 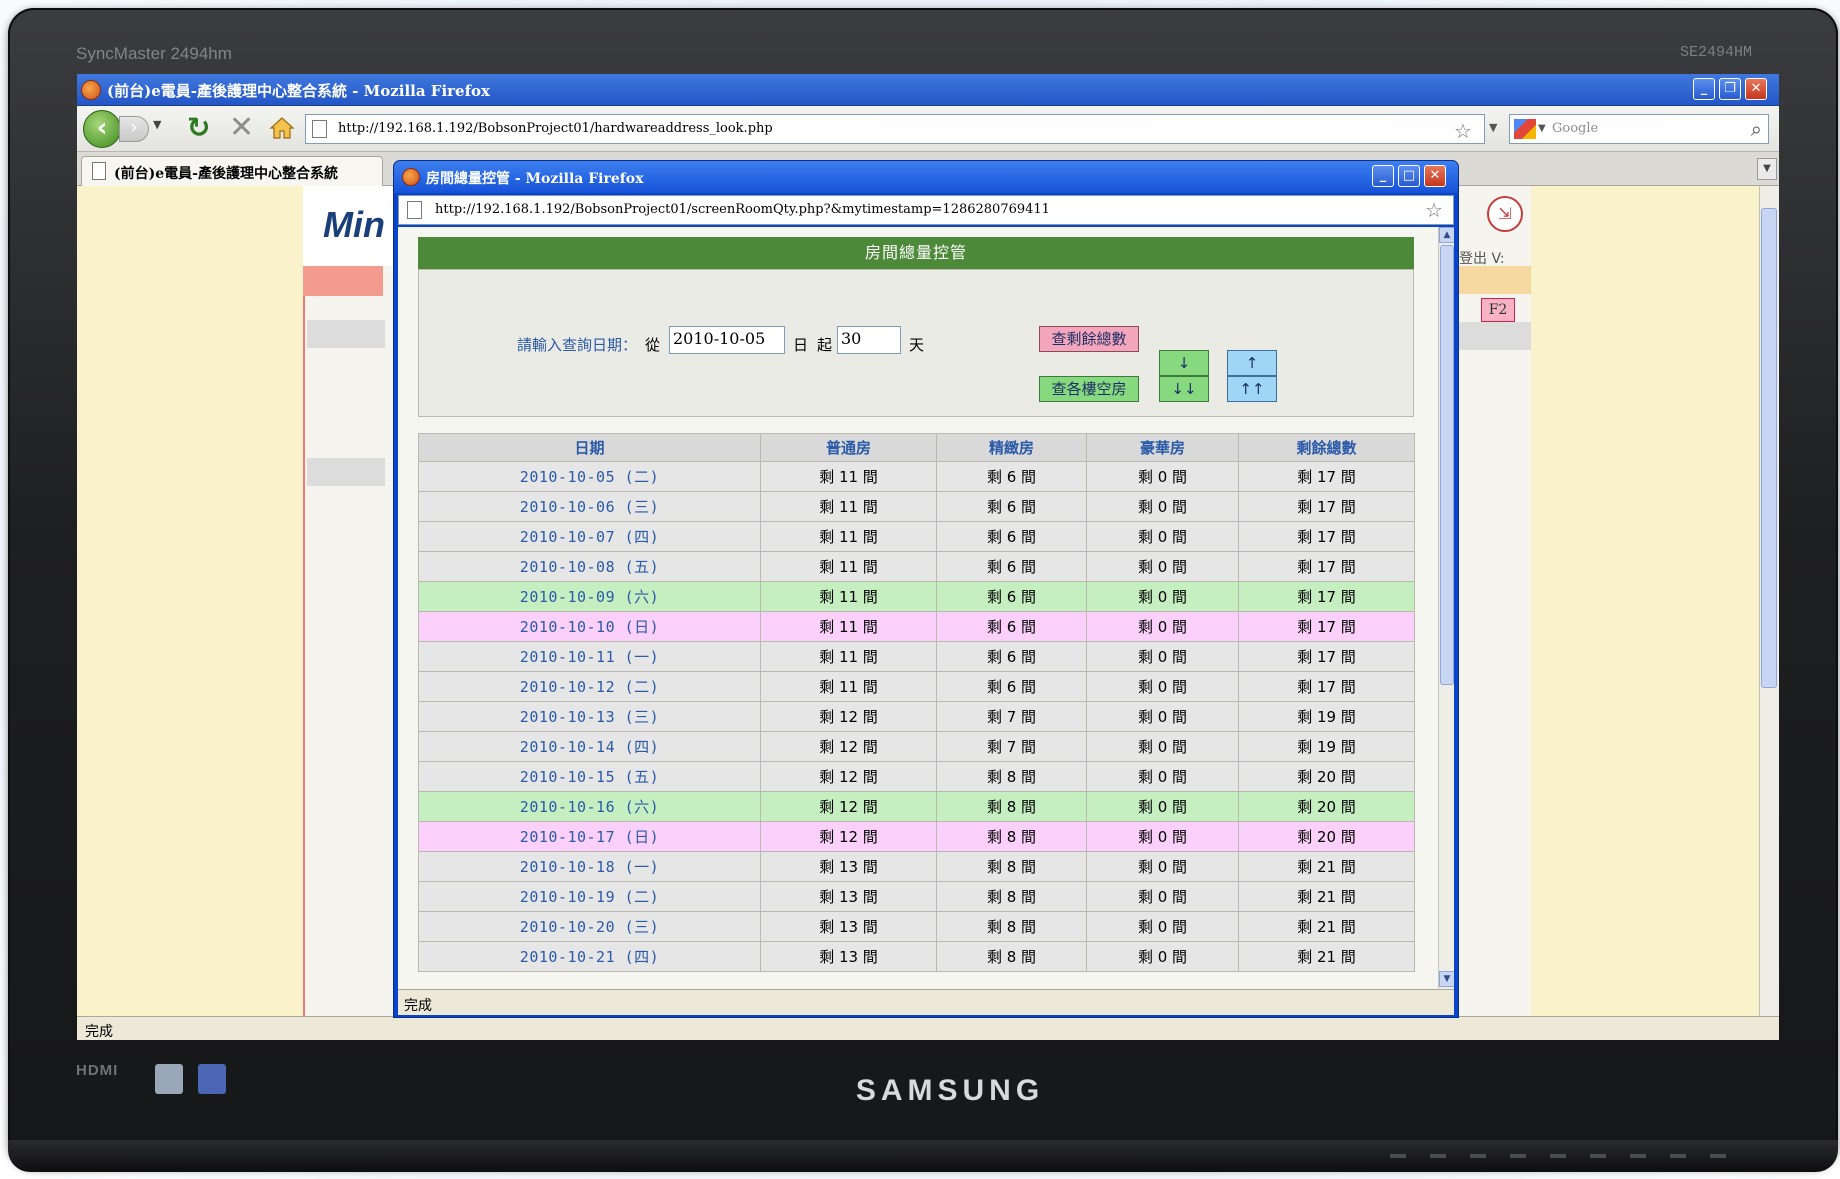 What do you see at coordinates (1446, 979) in the screenshot?
I see `scroll-down-arrow-icon: ▼` at bounding box center [1446, 979].